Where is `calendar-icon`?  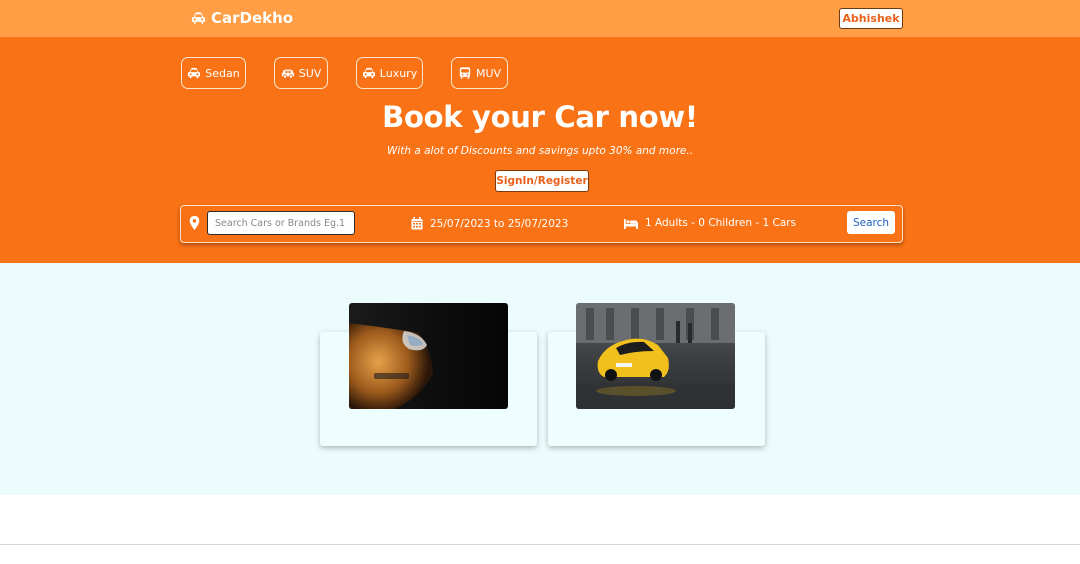 calendar-icon is located at coordinates (417, 223).